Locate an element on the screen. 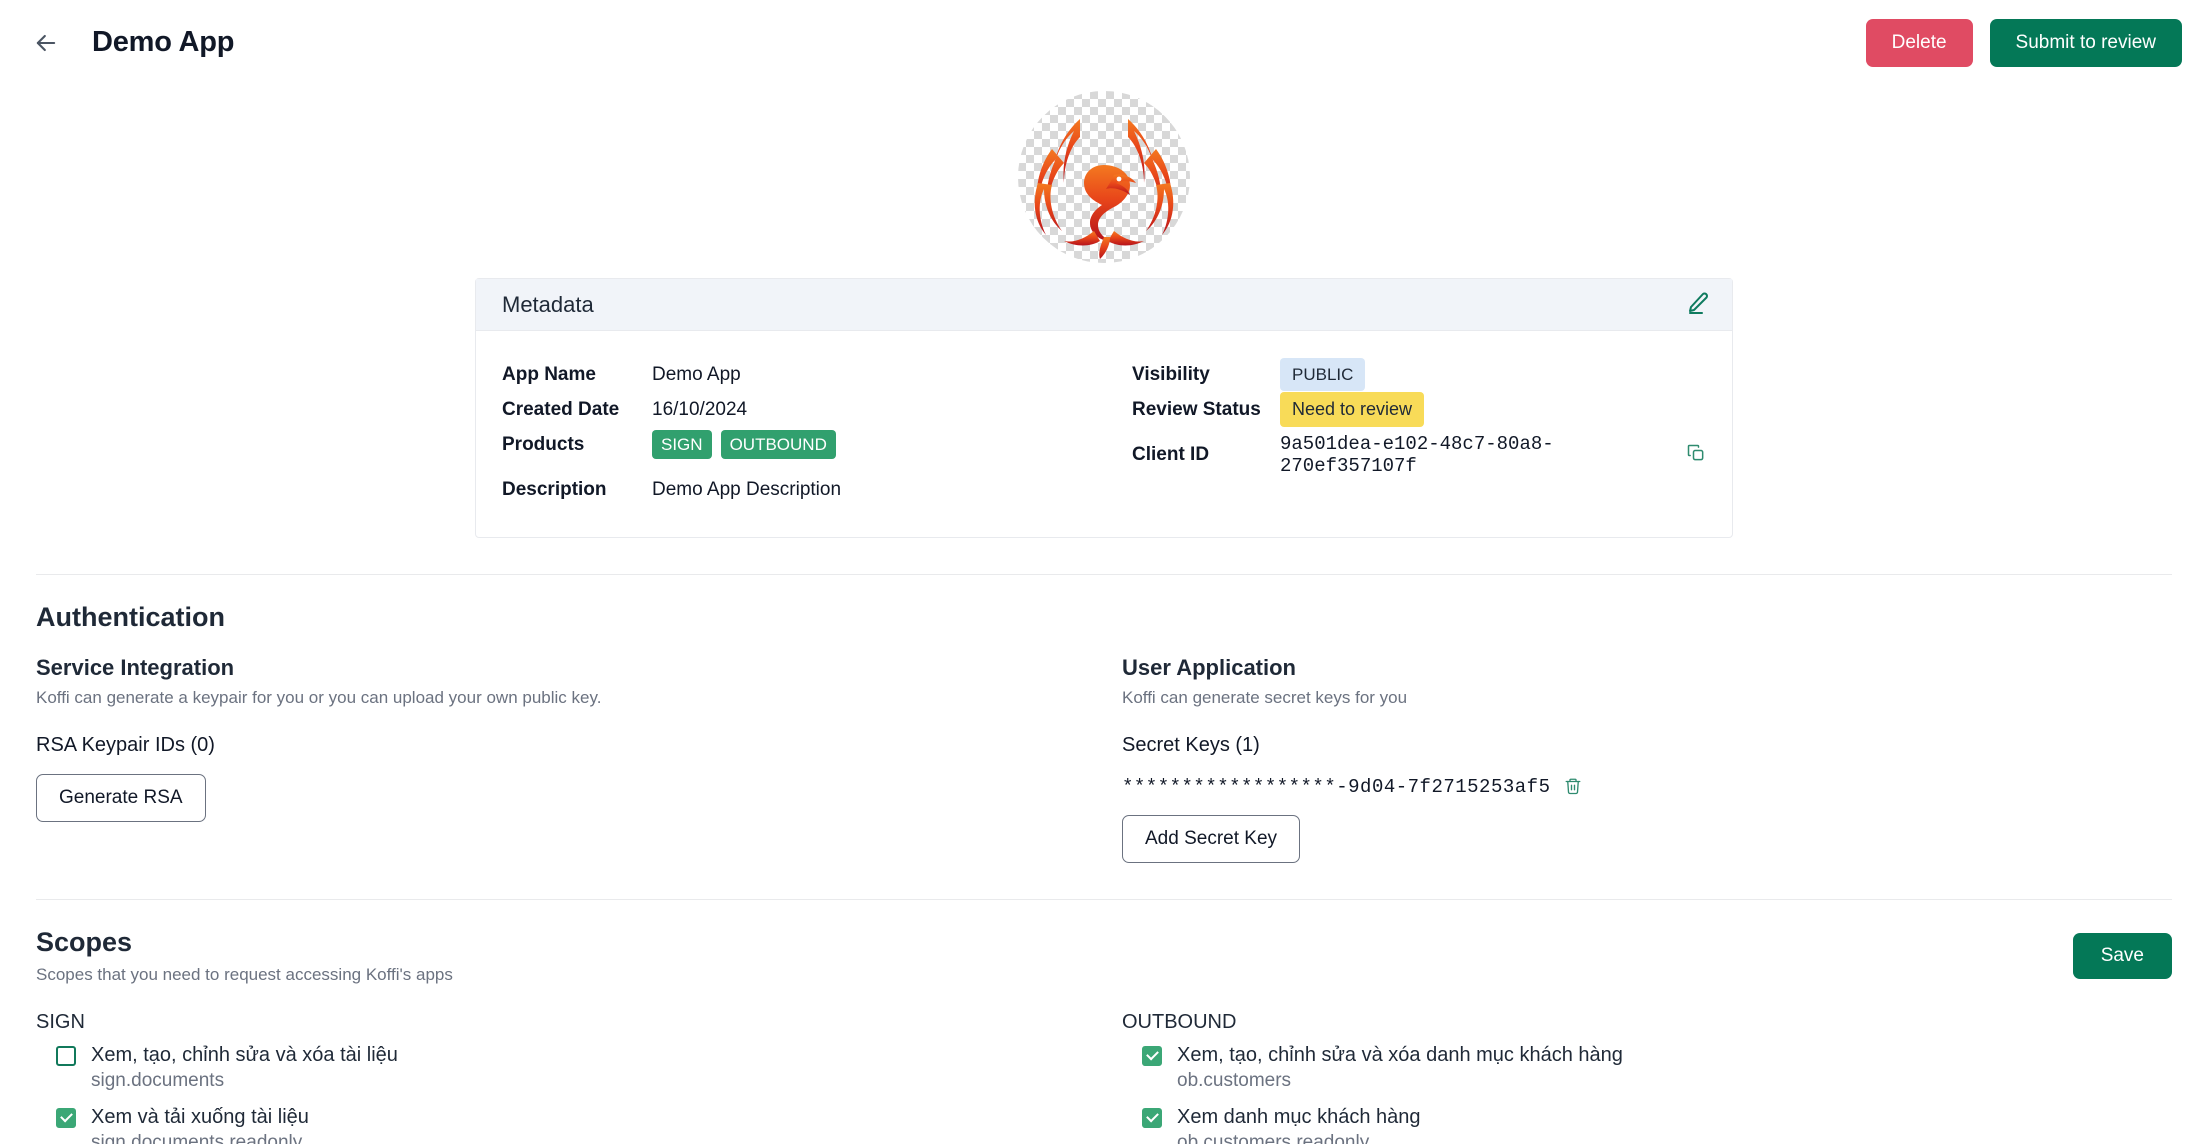 This screenshot has width=2208, height=1144. scope-label: Xem, tạo, chỉnh sửa và xóa tài liệu is located at coordinates (244, 1055).